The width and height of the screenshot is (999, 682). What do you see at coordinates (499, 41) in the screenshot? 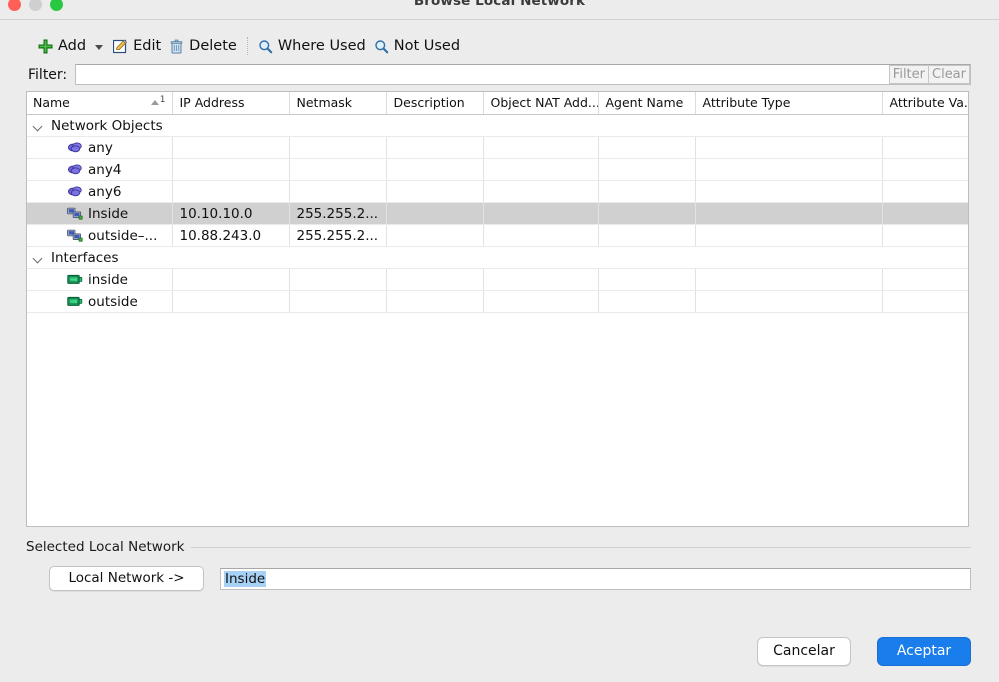
I see `toolbar: Add Edit Delete Where Used Not Used` at bounding box center [499, 41].